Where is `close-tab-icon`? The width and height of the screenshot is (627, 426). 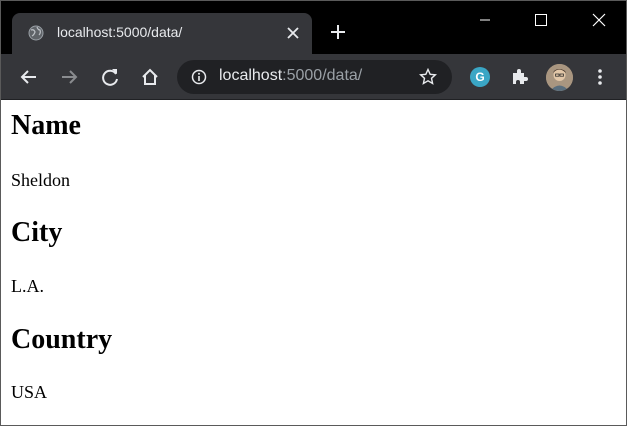 close-tab-icon is located at coordinates (293, 33).